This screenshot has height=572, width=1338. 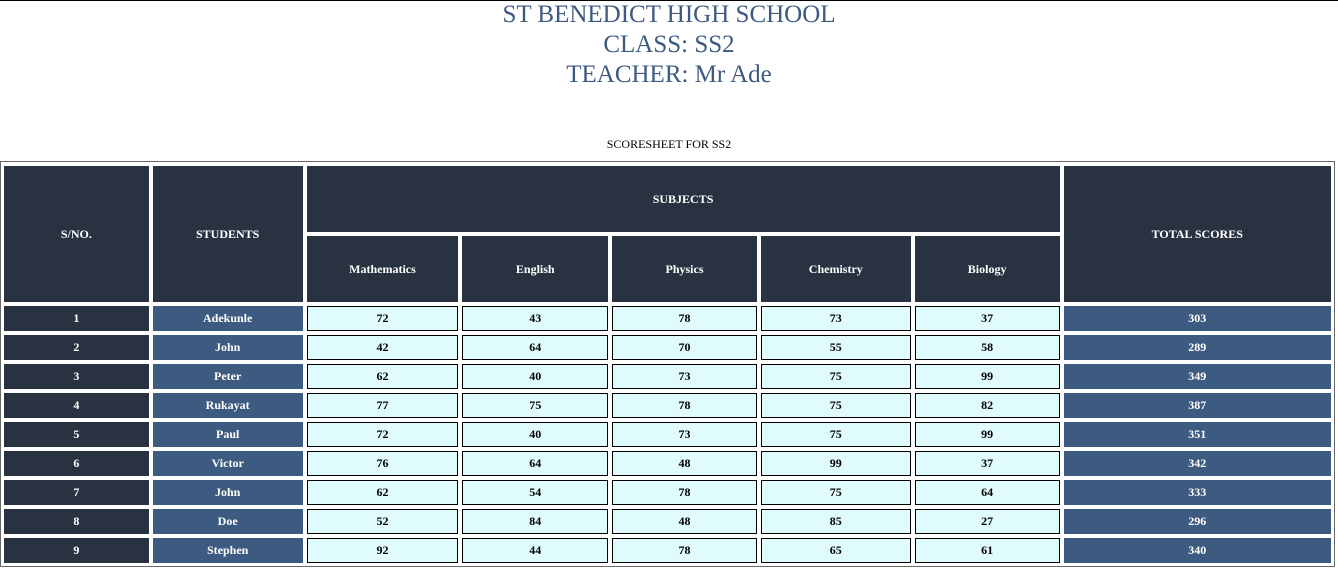 I want to click on cell-score-mathematics: 92, so click(x=382, y=550).